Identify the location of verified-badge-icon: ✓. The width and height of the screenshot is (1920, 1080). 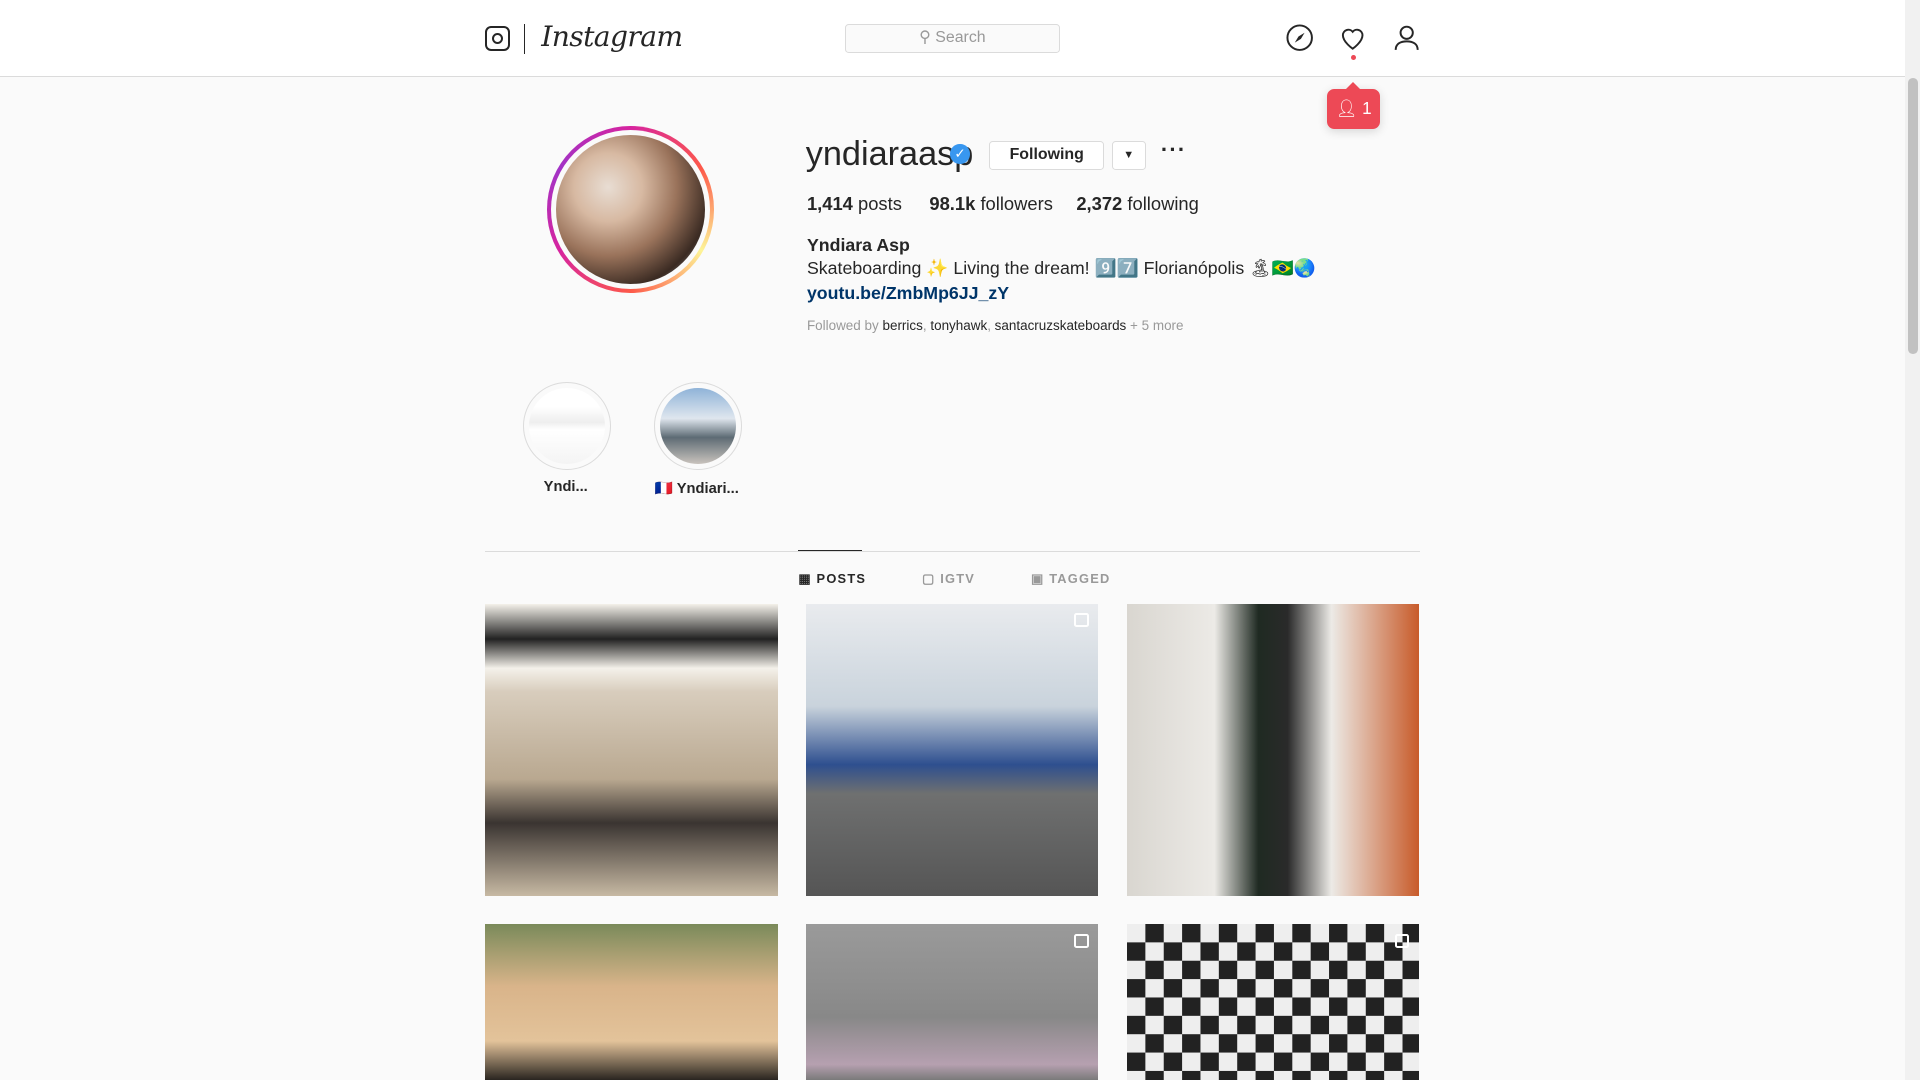
(960, 154).